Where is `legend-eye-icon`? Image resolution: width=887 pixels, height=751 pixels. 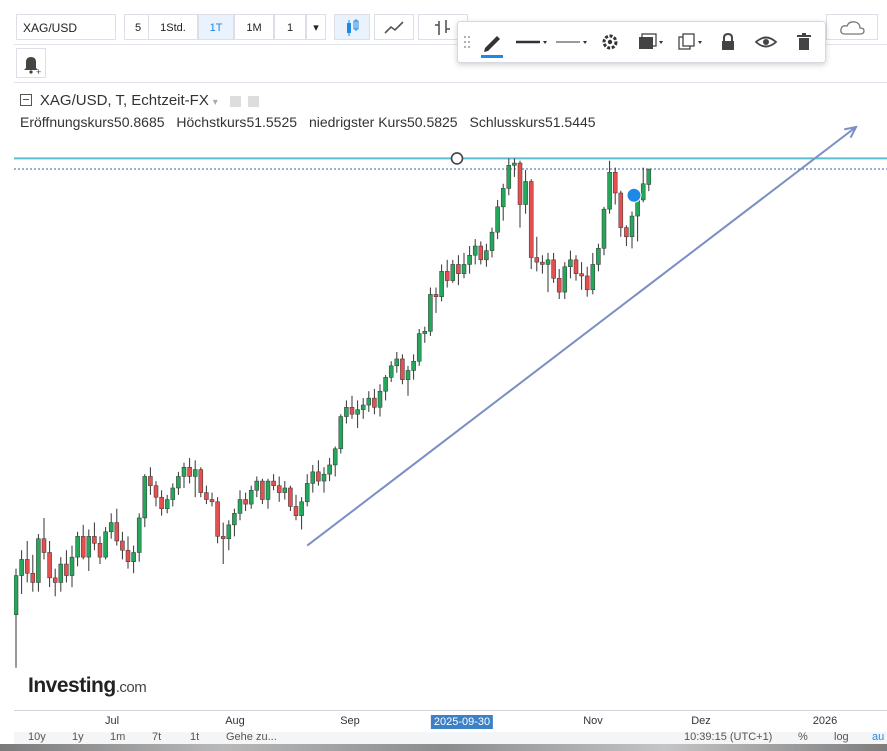
legend-eye-icon is located at coordinates (235, 101).